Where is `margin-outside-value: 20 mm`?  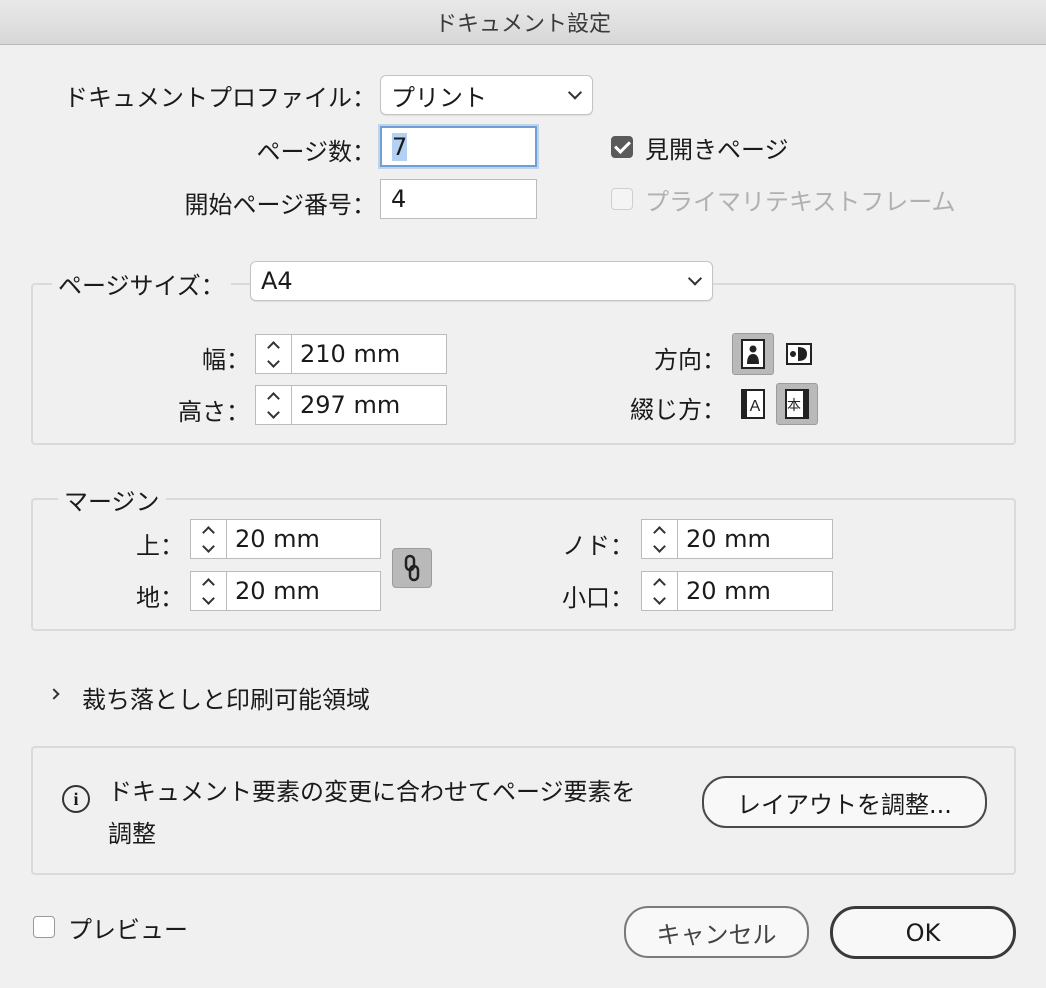 margin-outside-value: 20 mm is located at coordinates (755, 591).